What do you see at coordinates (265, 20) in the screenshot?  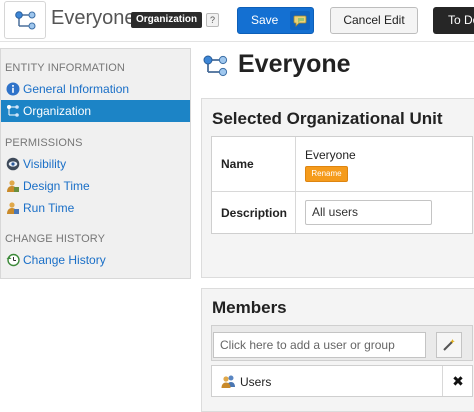 I see `save-button-label: Save` at bounding box center [265, 20].